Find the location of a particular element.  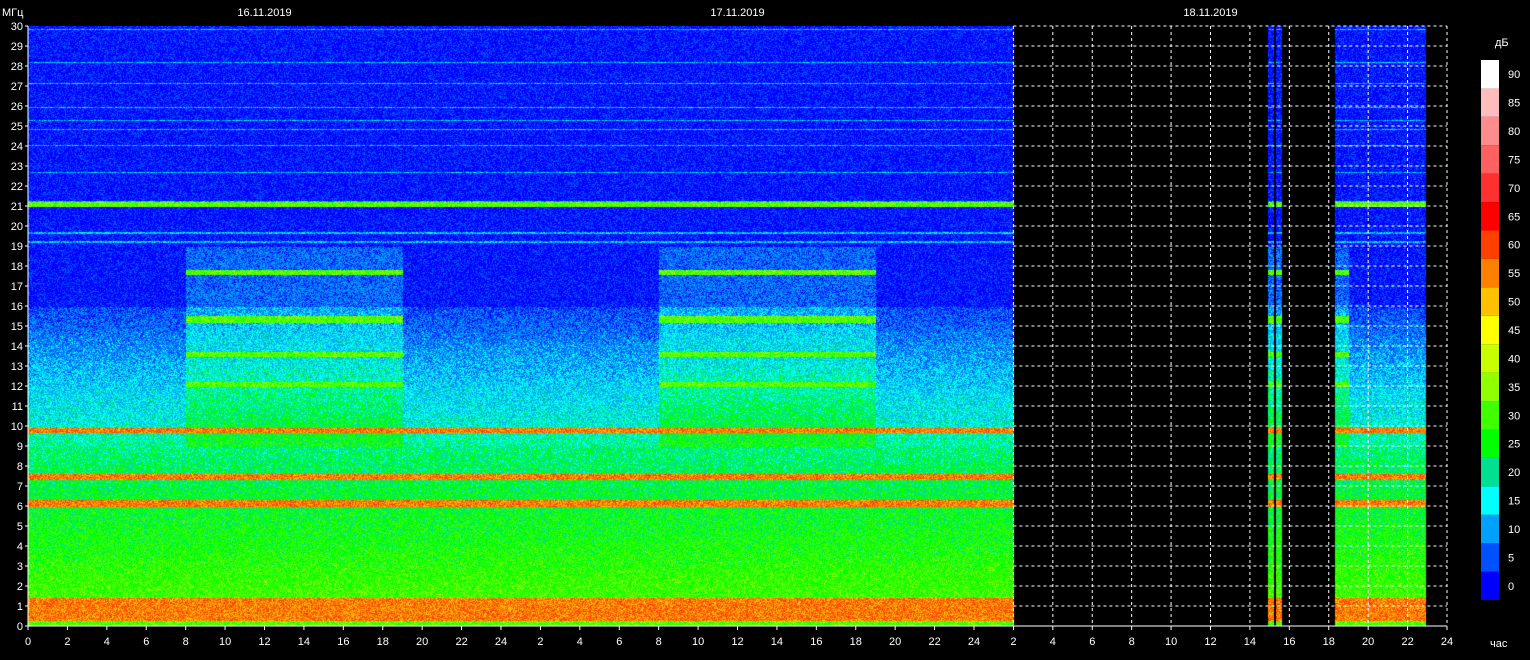

y-tick-label: 15 is located at coordinates (17, 327).